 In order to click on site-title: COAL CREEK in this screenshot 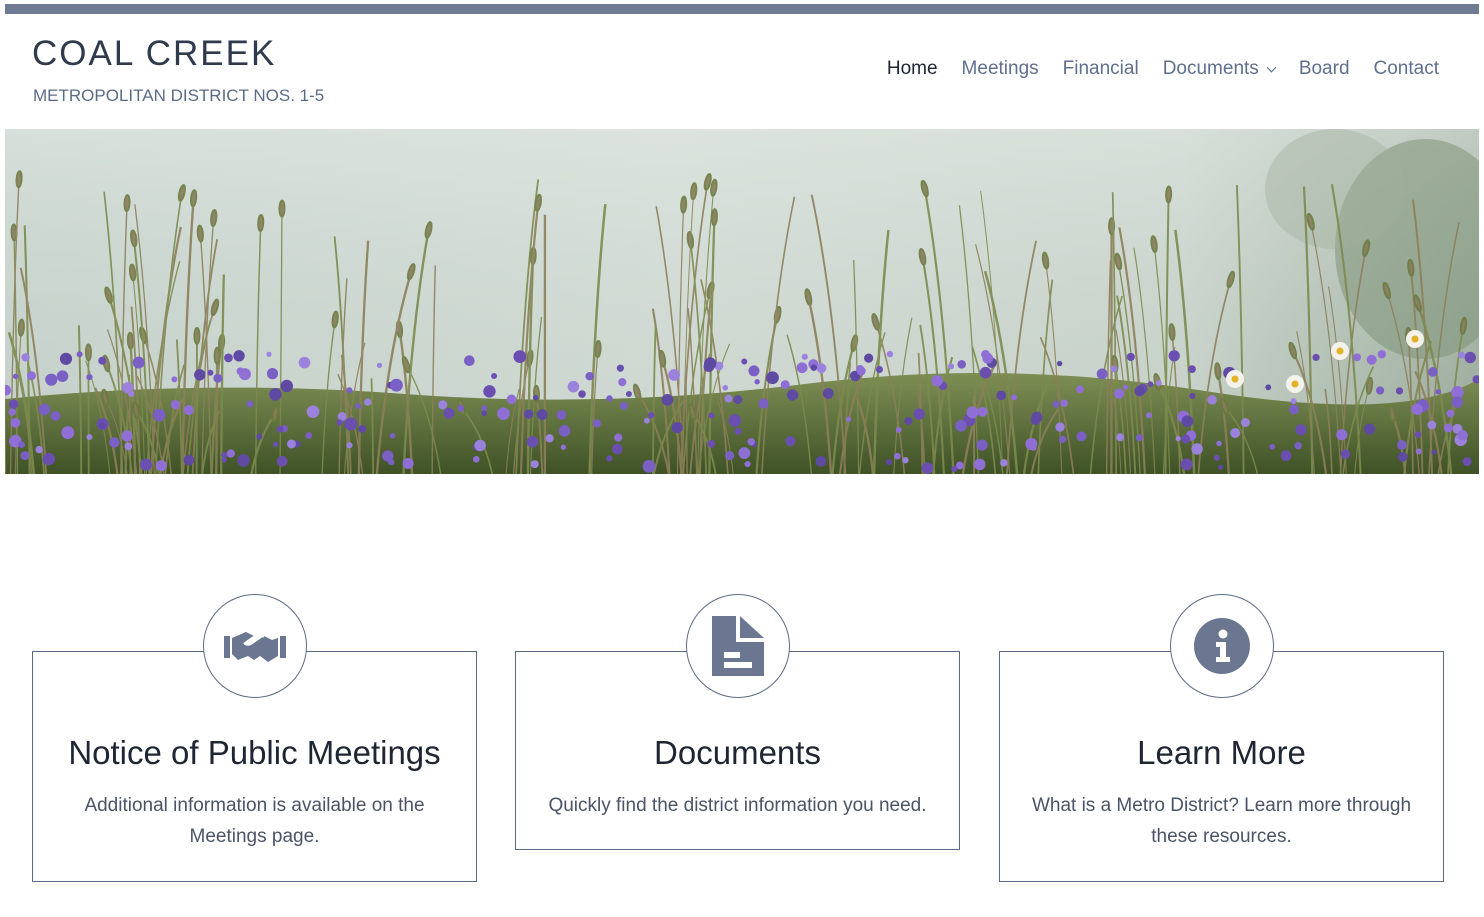, I will do `click(154, 54)`.